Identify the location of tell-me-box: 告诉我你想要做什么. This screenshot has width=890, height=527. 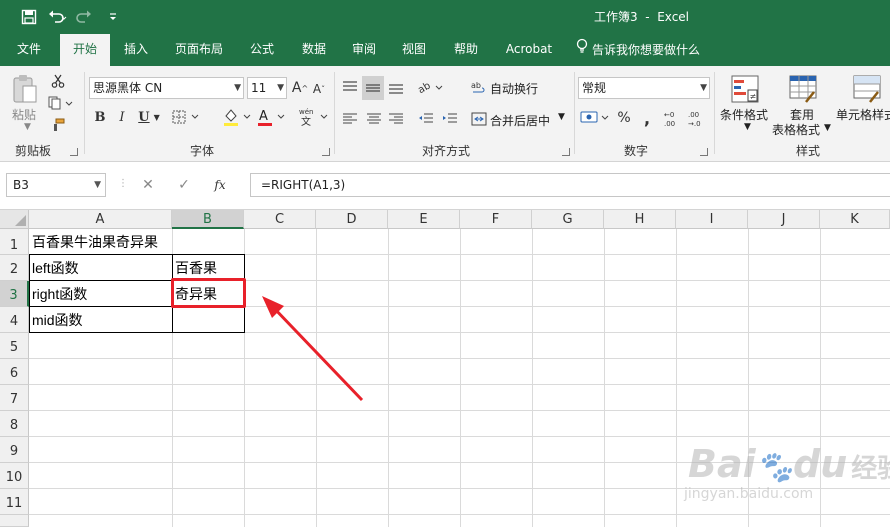
(646, 50).